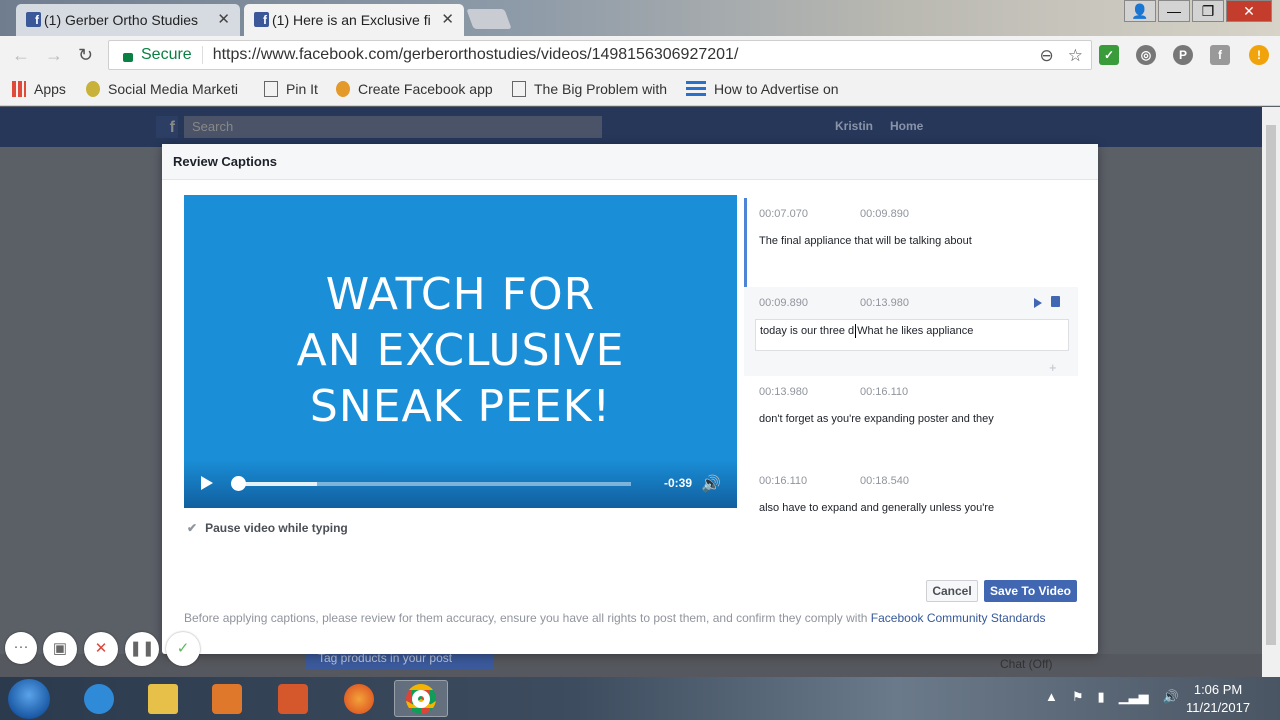 Image resolution: width=1280 pixels, height=720 pixels. Describe the element at coordinates (293, 698) in the screenshot. I see `paint-app-icon` at that location.